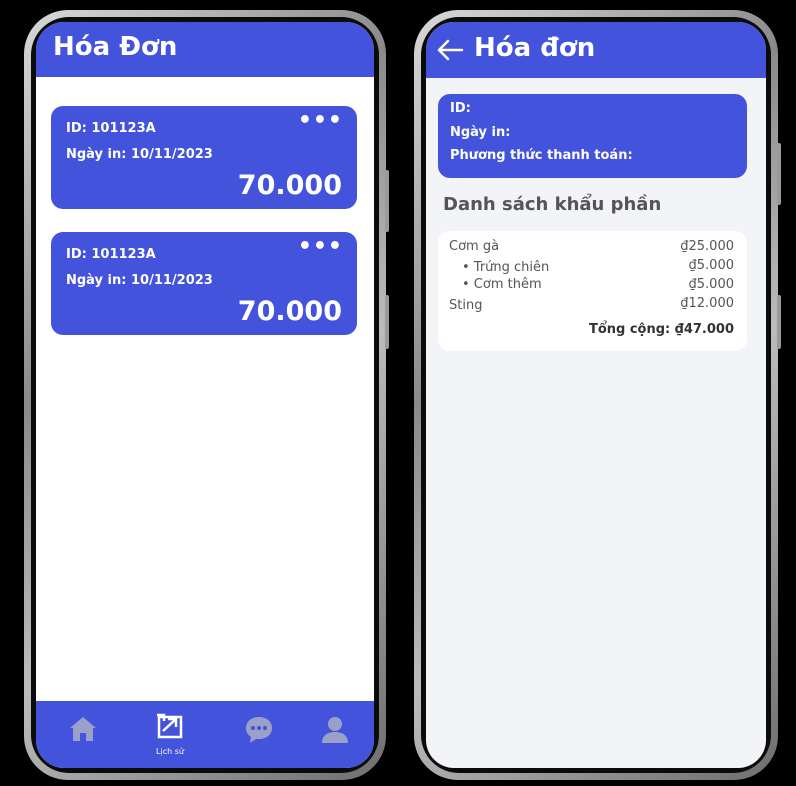 This screenshot has width=796, height=786. What do you see at coordinates (541, 155) in the screenshot?
I see `payment-method-label: Phương thức thanh toán:` at bounding box center [541, 155].